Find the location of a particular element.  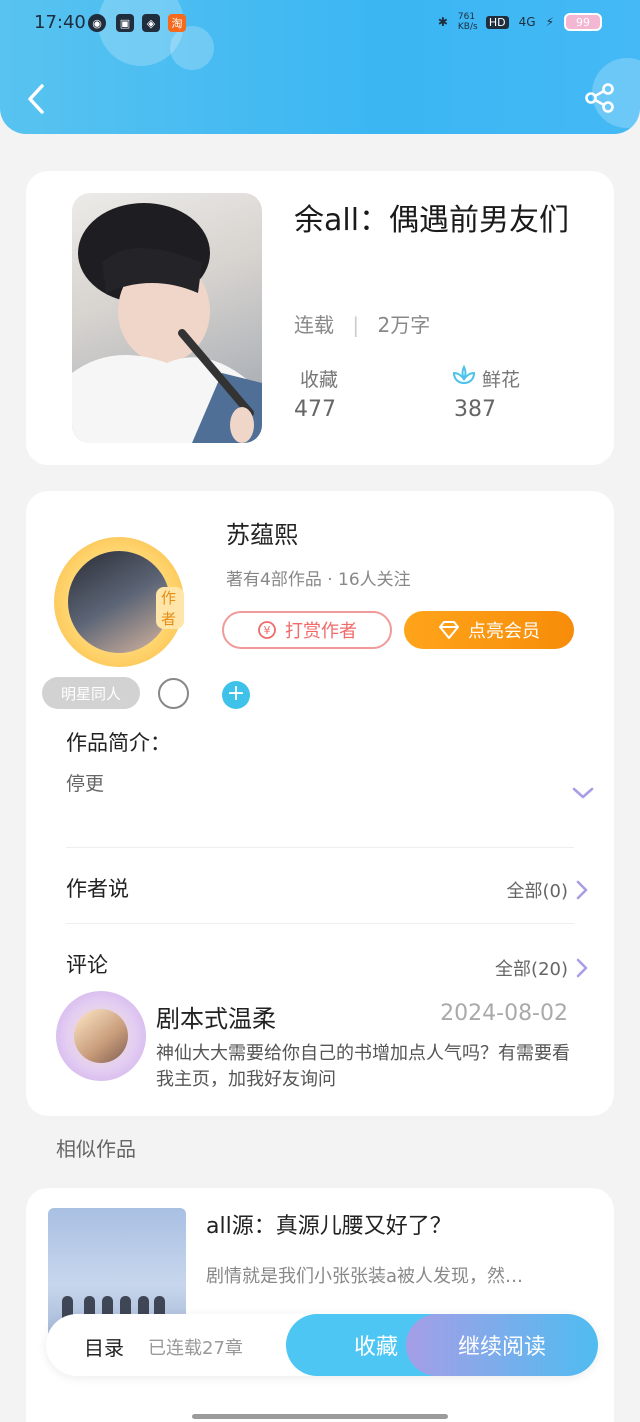

author-meta: 著有4部作品 · 16人关注 is located at coordinates (318, 580).